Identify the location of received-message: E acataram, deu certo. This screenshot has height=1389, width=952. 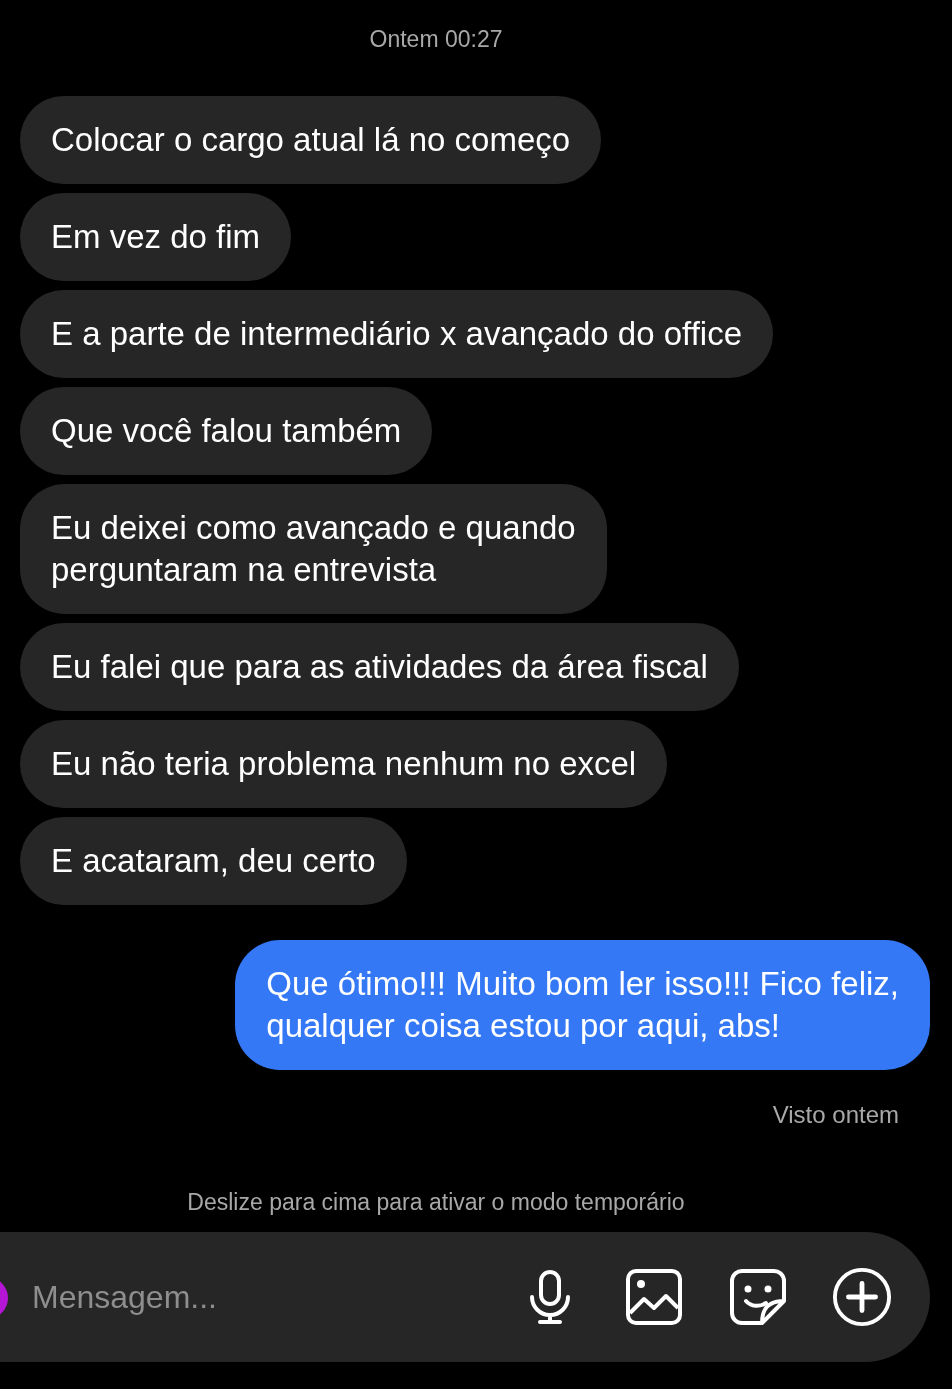
(213, 861).